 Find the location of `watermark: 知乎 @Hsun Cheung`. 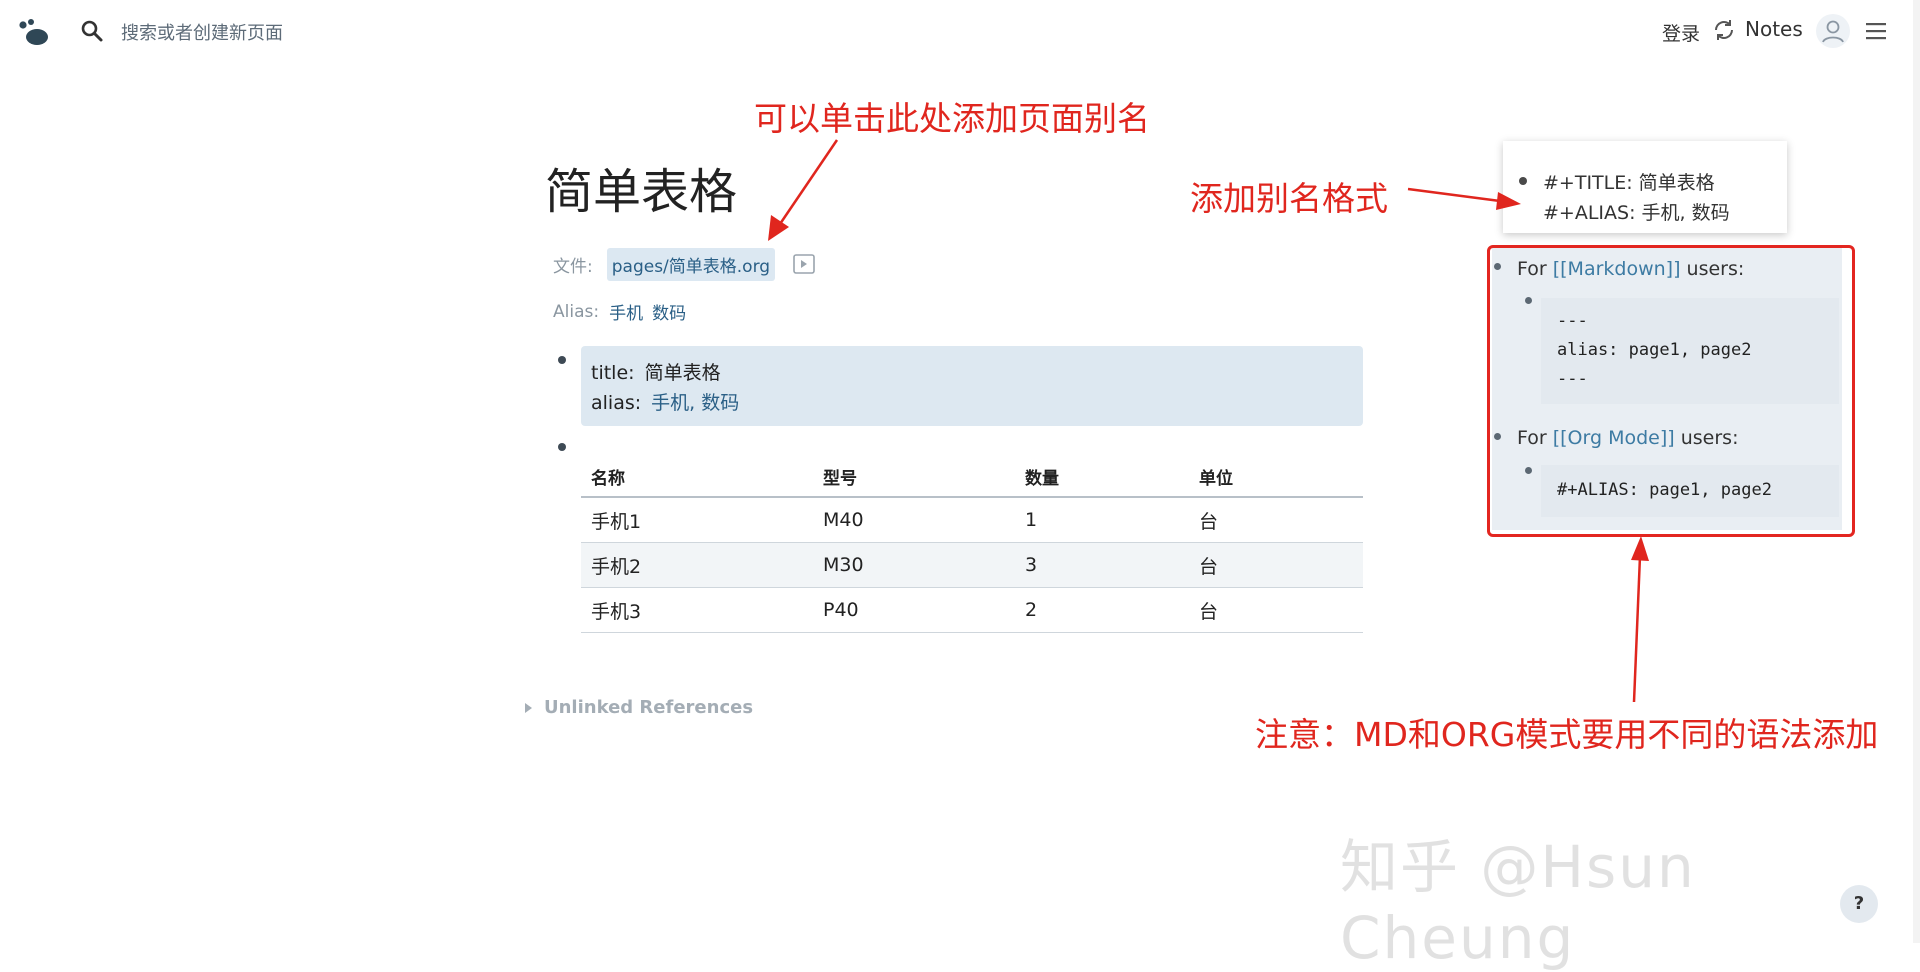

watermark: 知乎 @Hsun Cheung is located at coordinates (1518, 902).